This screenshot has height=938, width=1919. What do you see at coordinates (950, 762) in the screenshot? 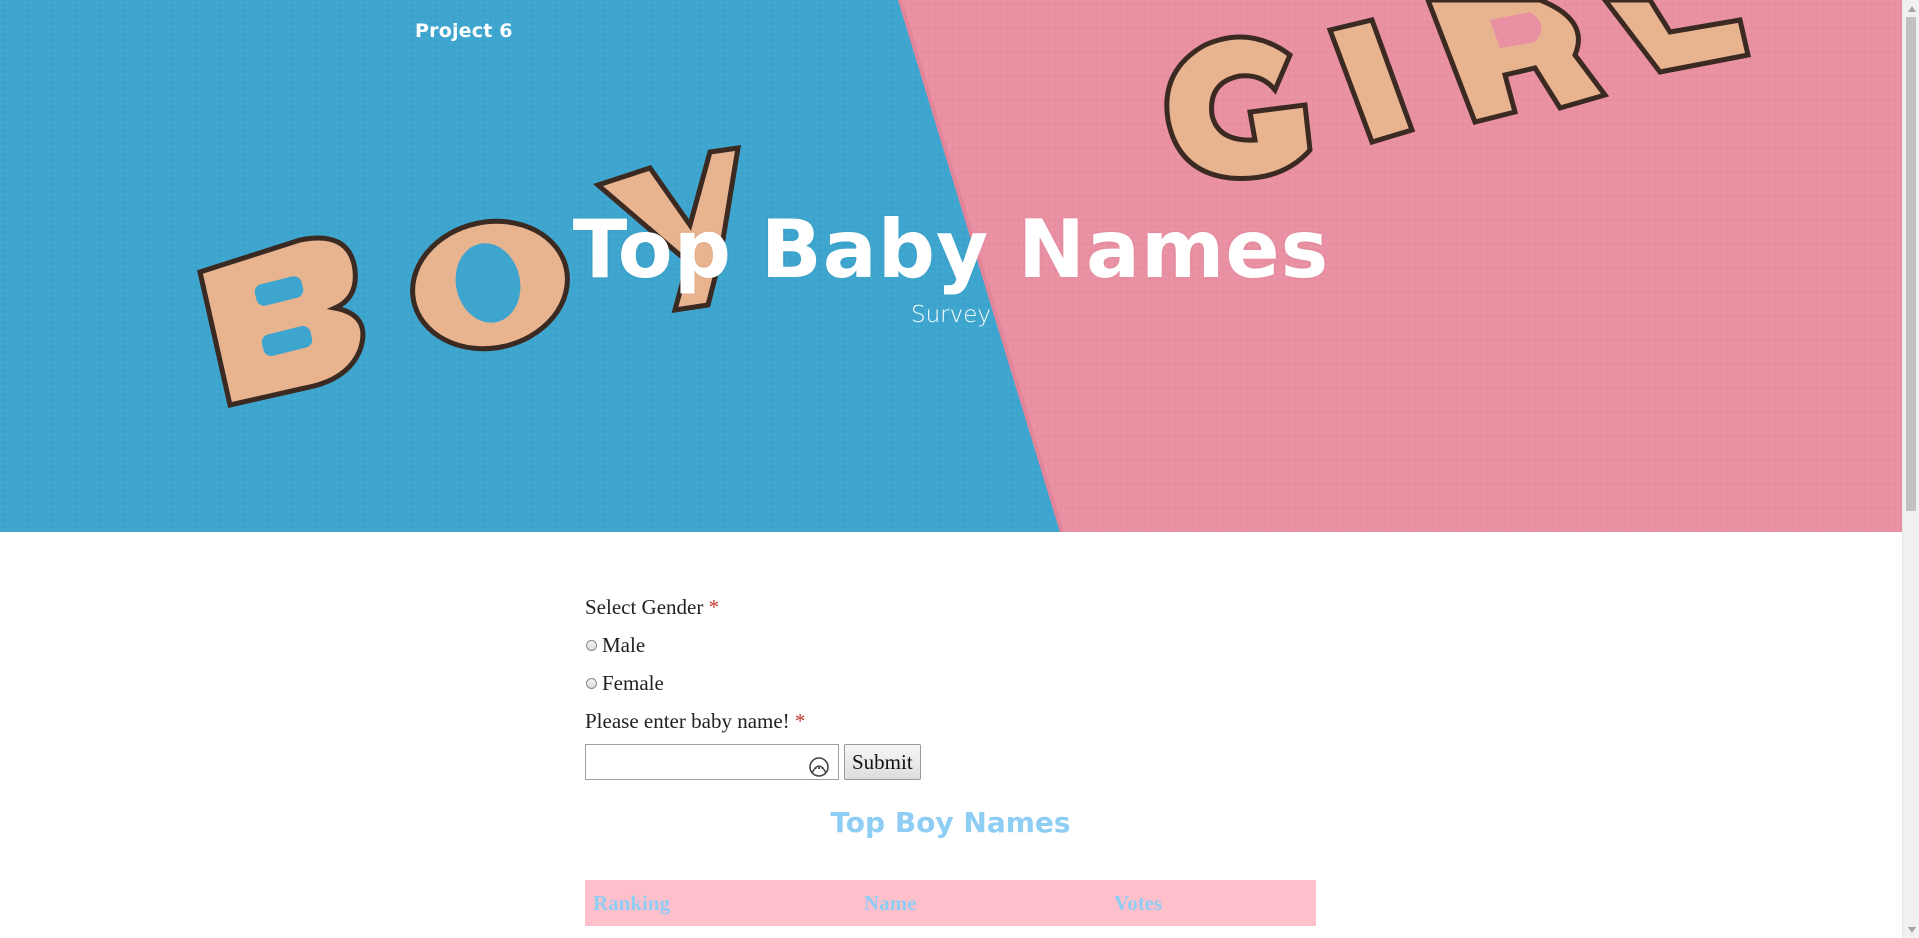
I see `name-input-row: Submit` at bounding box center [950, 762].